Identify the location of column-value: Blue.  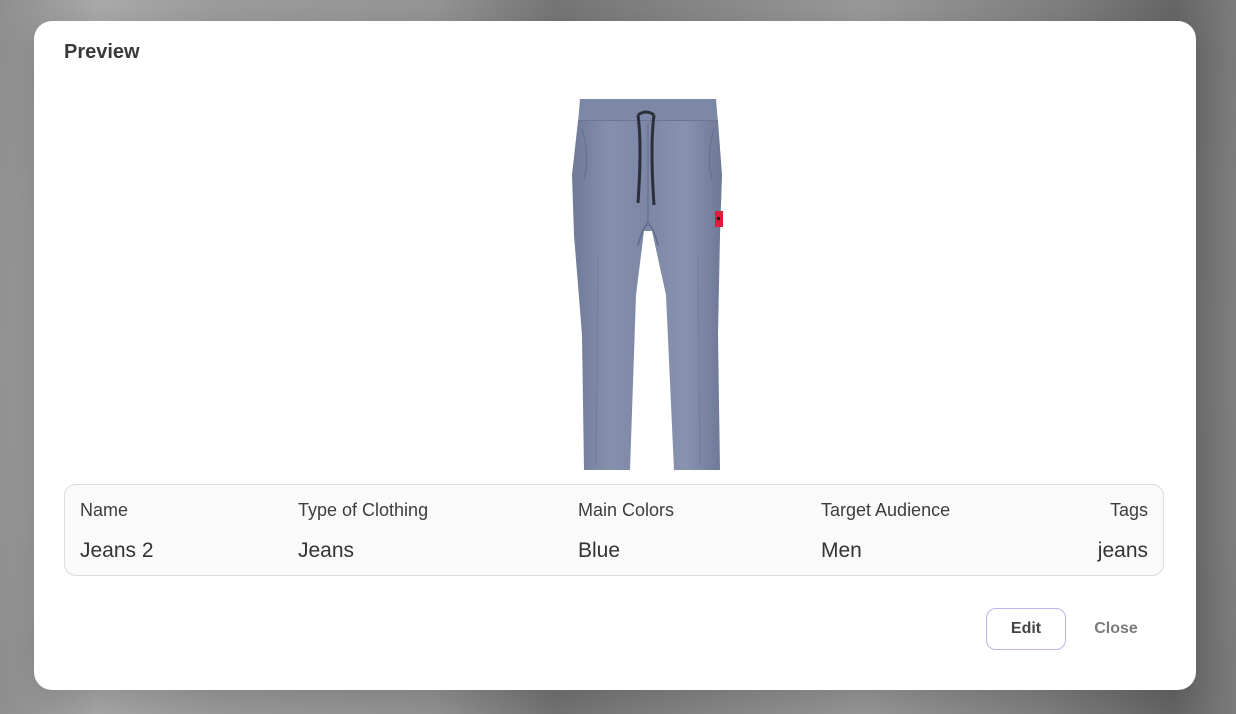
(599, 550).